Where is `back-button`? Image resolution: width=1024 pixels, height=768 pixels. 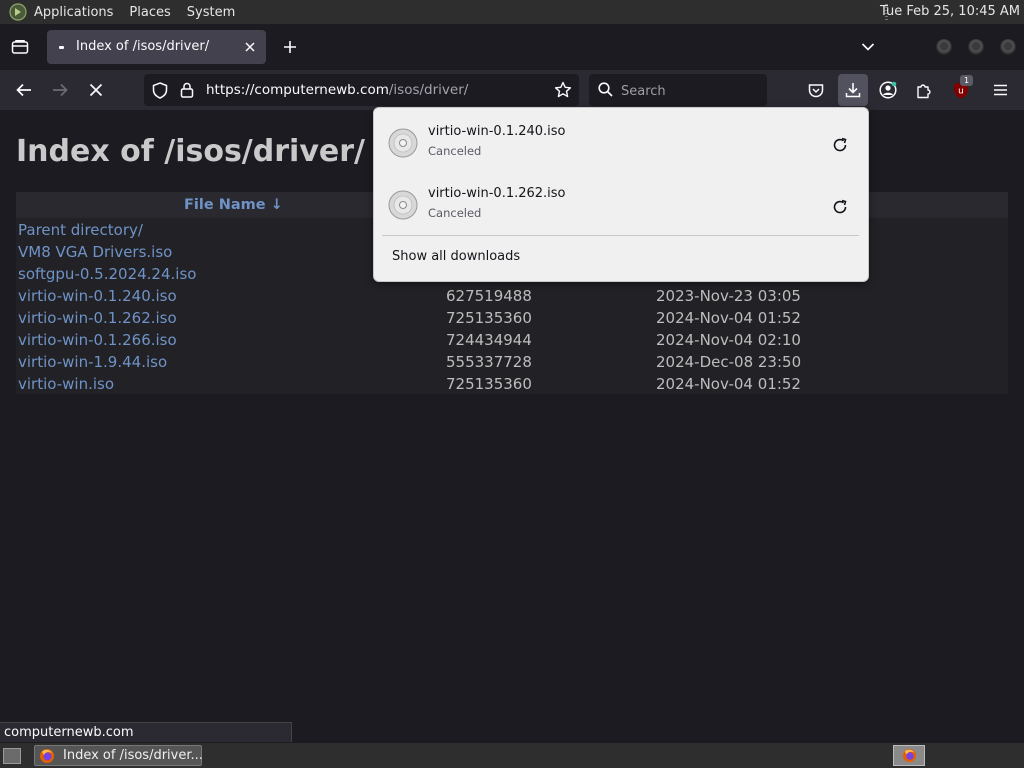 back-button is located at coordinates (24, 90).